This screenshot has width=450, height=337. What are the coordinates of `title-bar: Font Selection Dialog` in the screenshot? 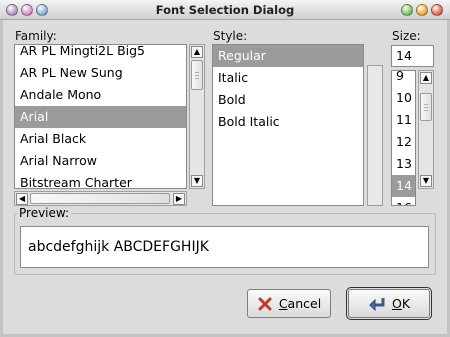 It's located at (225, 10).